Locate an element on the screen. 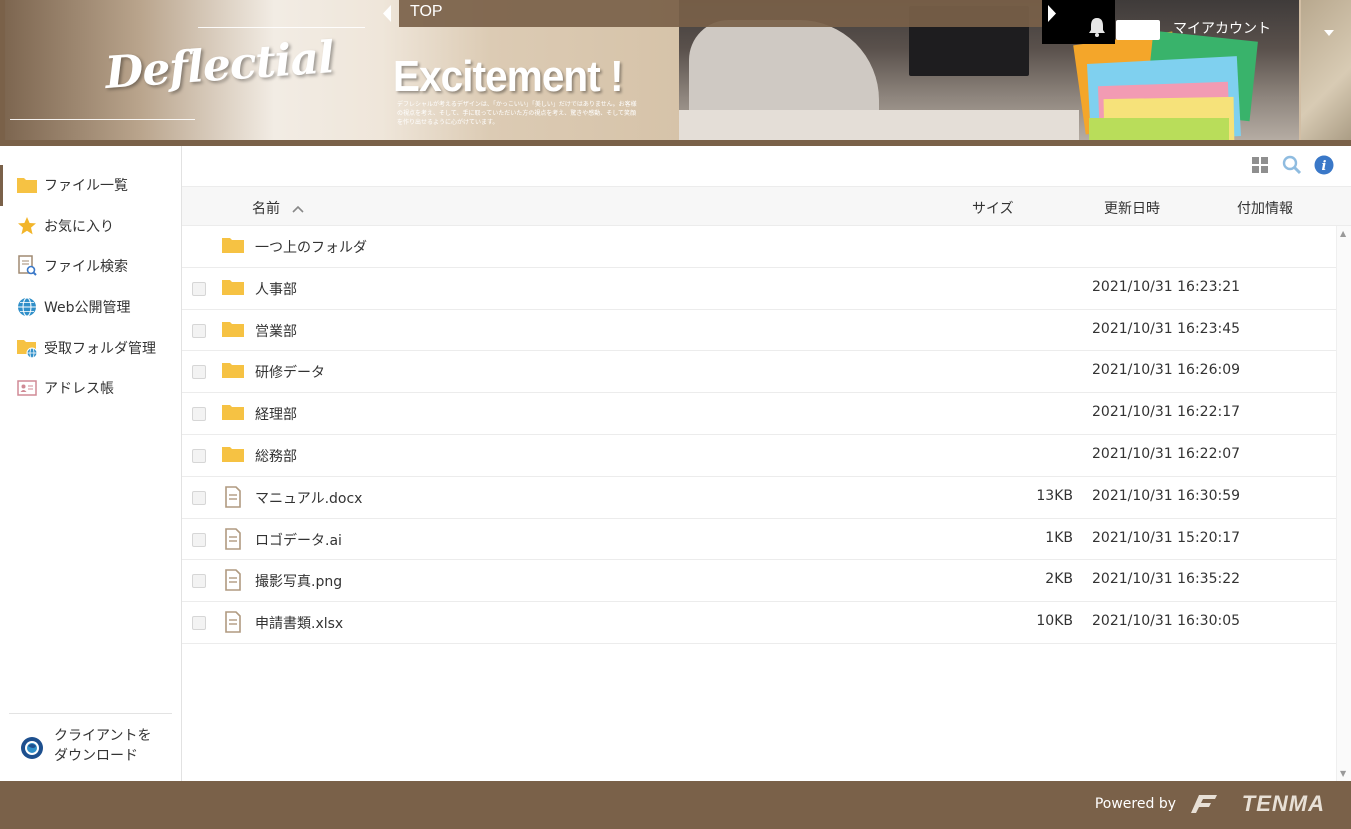  file-search-icon is located at coordinates (27, 266).